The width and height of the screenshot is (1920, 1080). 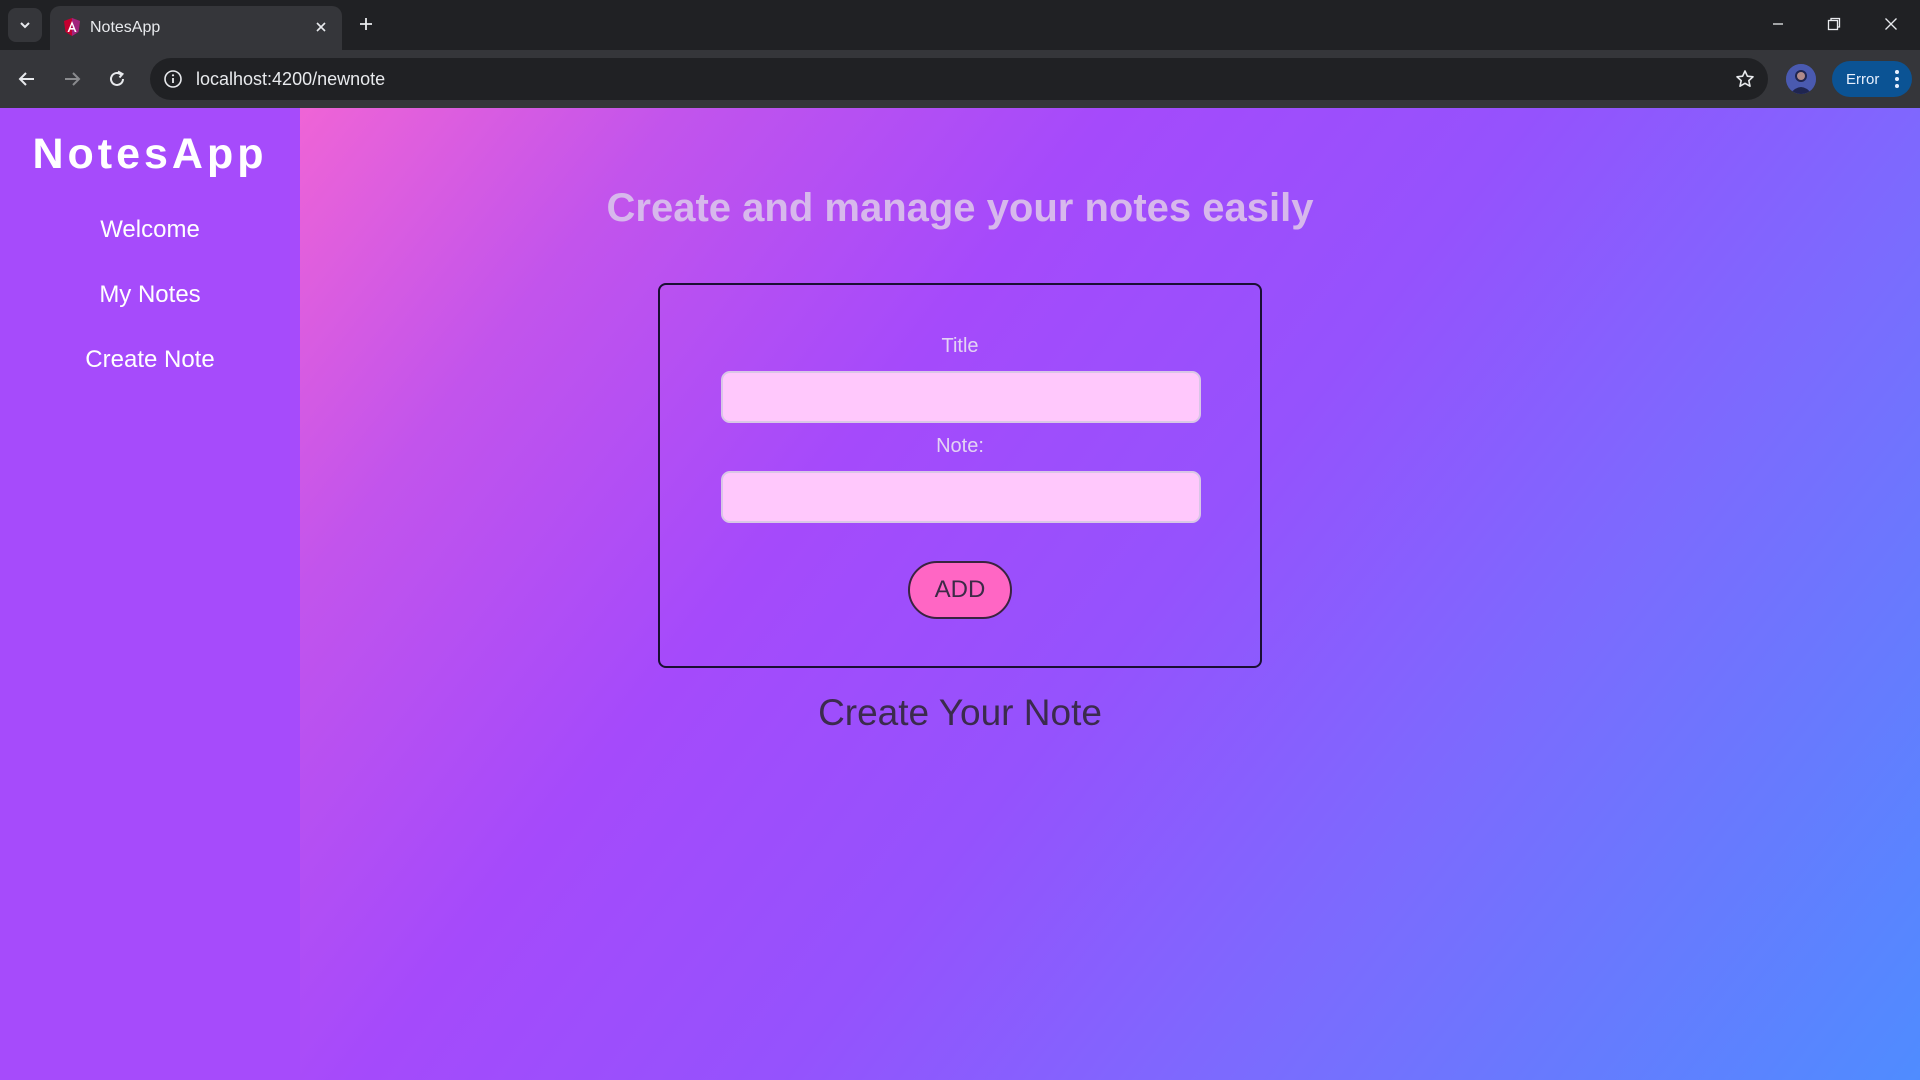 I want to click on site-info-button, so click(x=173, y=79).